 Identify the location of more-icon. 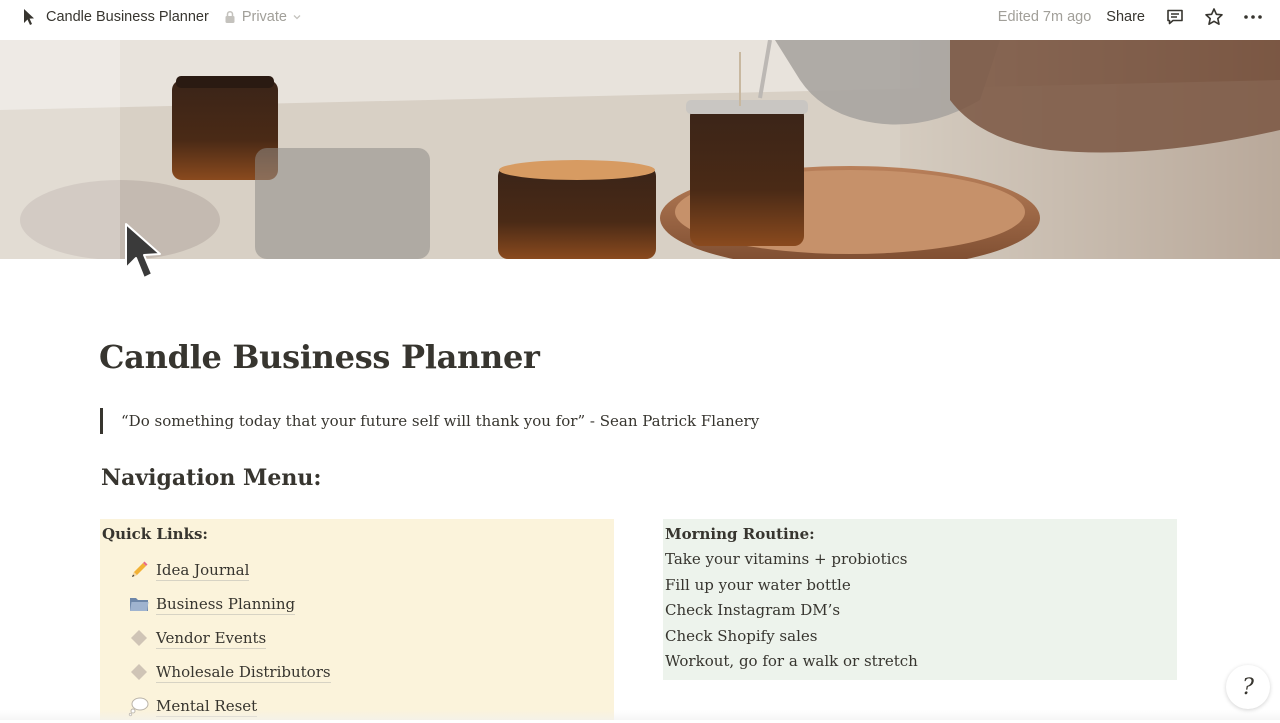
(1253, 17).